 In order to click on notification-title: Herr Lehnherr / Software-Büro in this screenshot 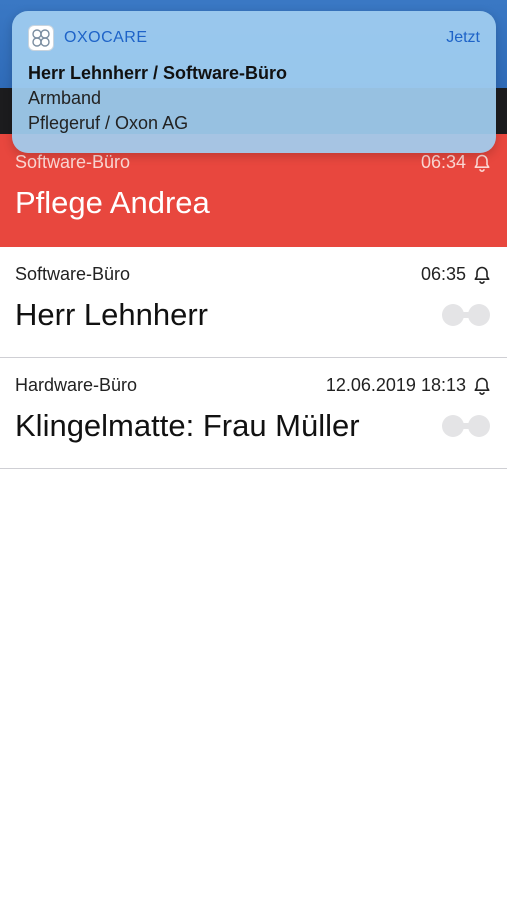, I will do `click(158, 73)`.